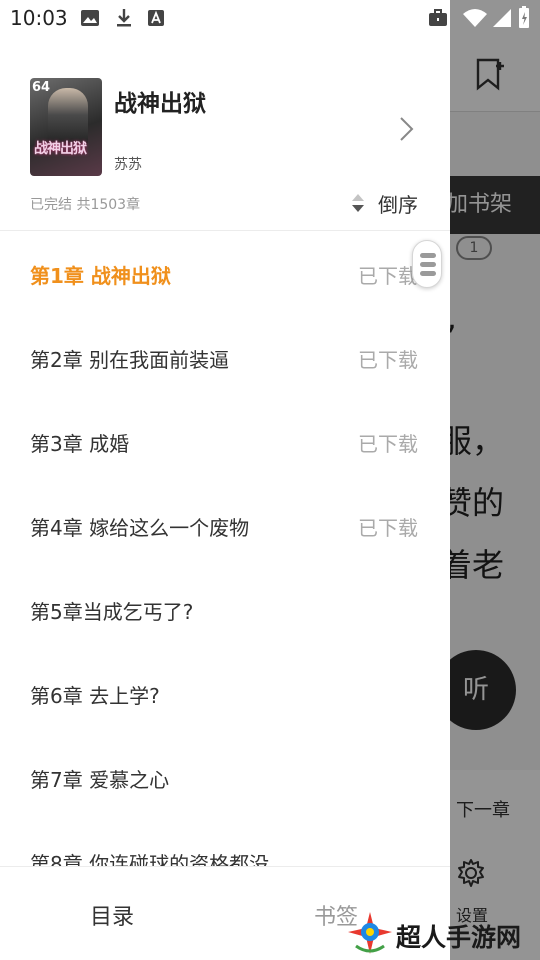  What do you see at coordinates (370, 933) in the screenshot?
I see `watermark-logo-icon` at bounding box center [370, 933].